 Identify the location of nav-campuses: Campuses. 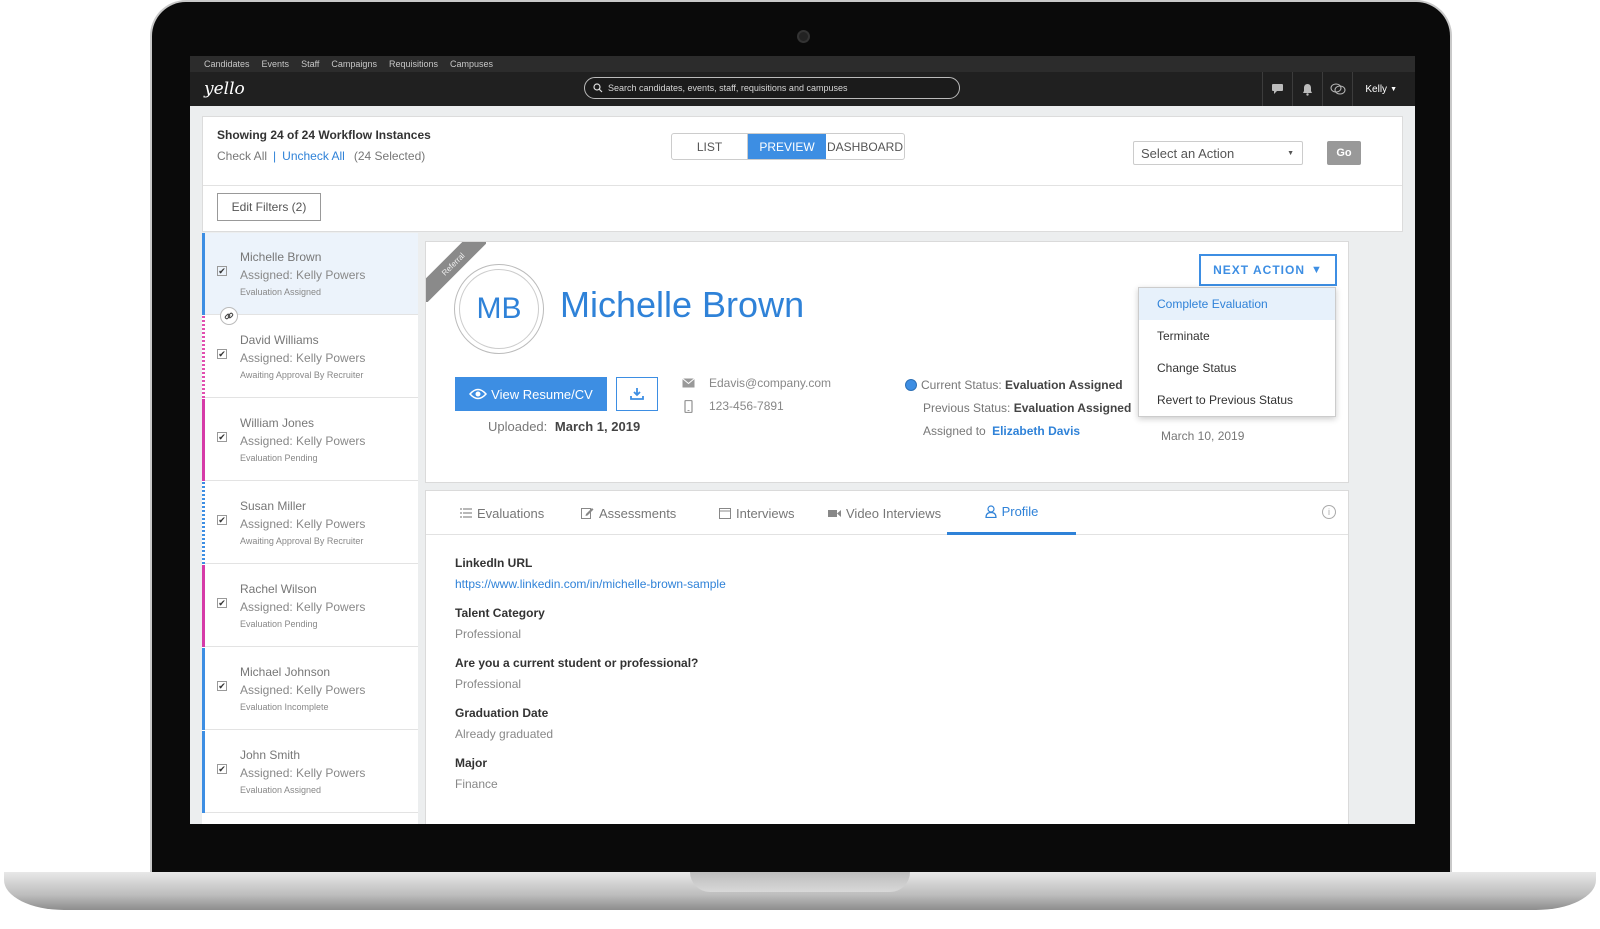
(471, 64).